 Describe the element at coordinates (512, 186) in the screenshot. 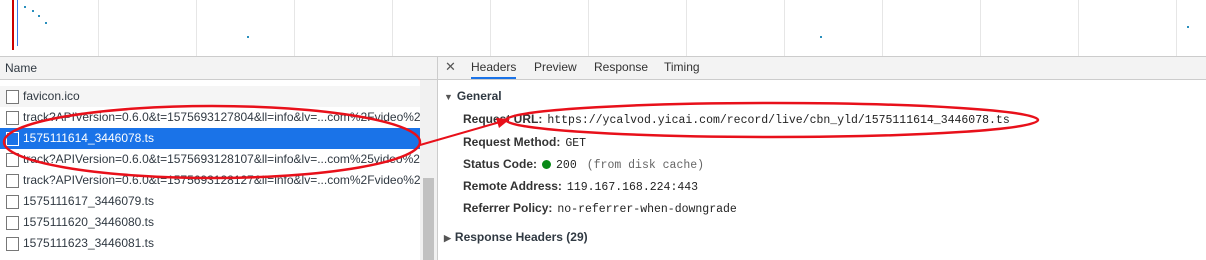

I see `remote-address-key: Remote Address:` at that location.